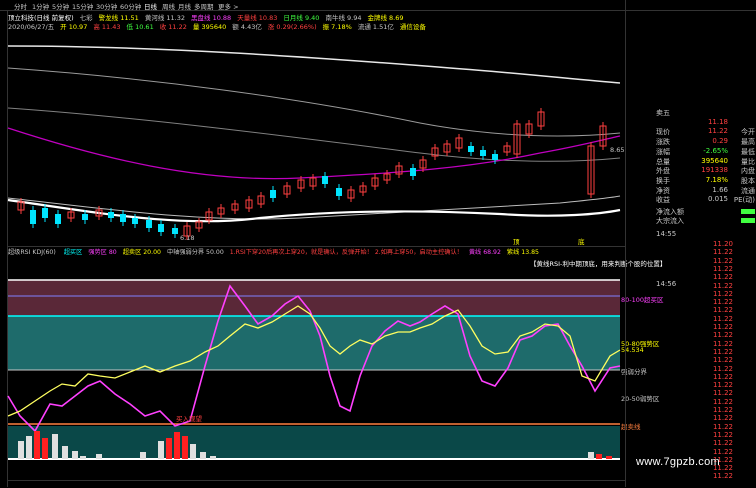 This screenshot has width=756, height=488. What do you see at coordinates (663, 190) in the screenshot?
I see `quote-label: 净资` at bounding box center [663, 190].